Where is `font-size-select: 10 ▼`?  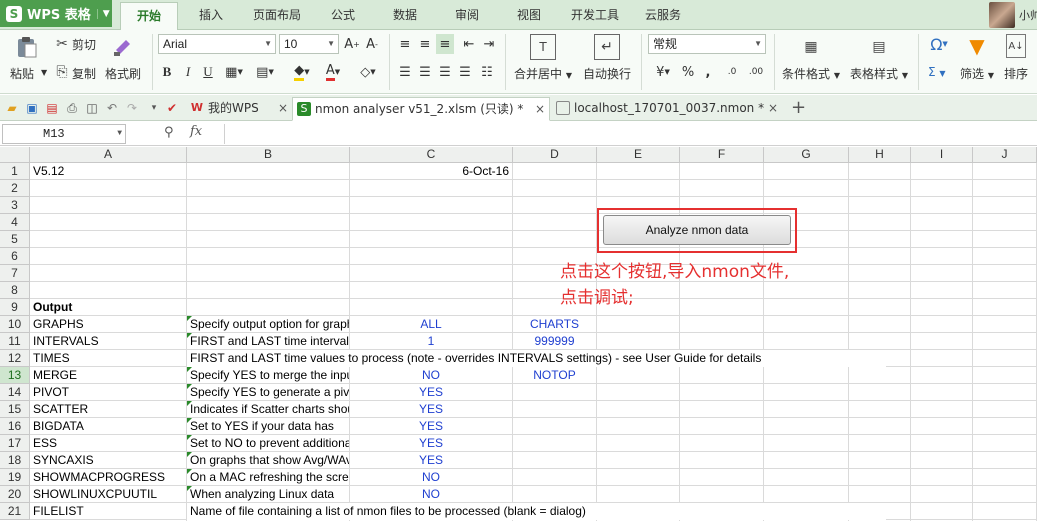
font-size-select: 10 ▼ is located at coordinates (309, 44).